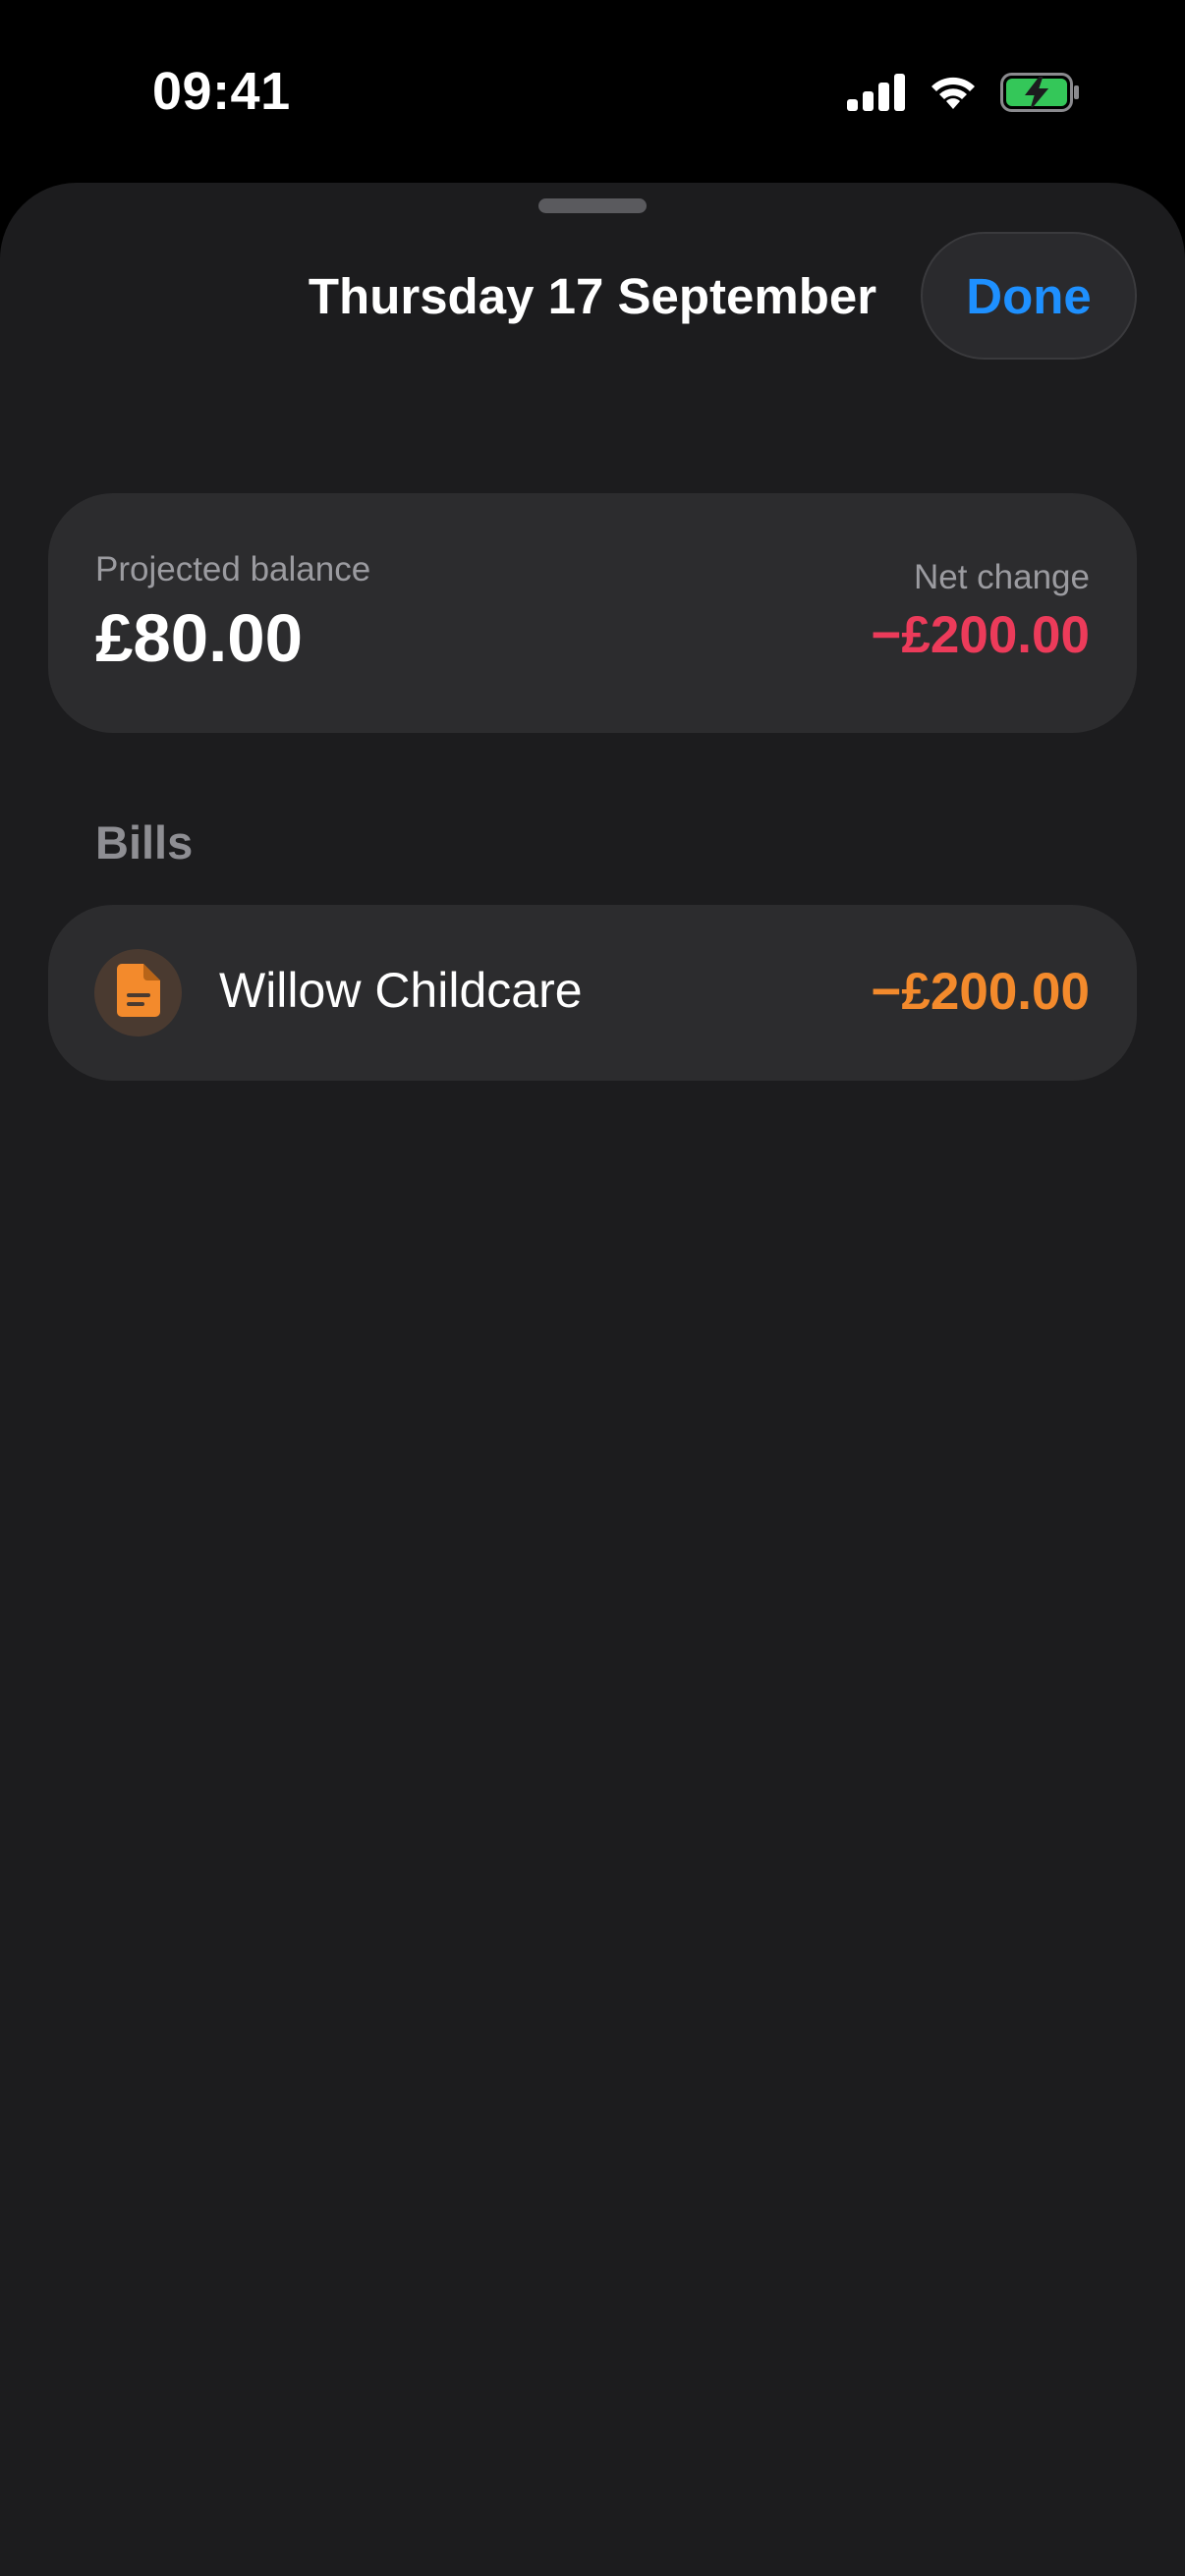 The image size is (1185, 2576). What do you see at coordinates (1029, 296) in the screenshot?
I see `done-button: Done` at bounding box center [1029, 296].